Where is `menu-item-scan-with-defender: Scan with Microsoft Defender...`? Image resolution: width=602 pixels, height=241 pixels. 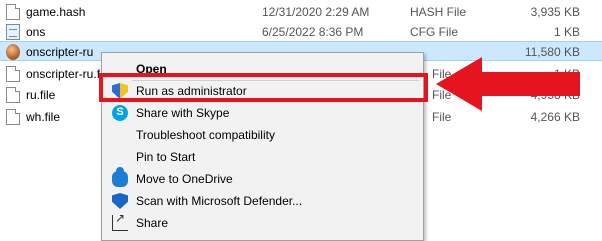
menu-item-scan-with-defender: Scan with Microsoft Defender... is located at coordinates (262, 201).